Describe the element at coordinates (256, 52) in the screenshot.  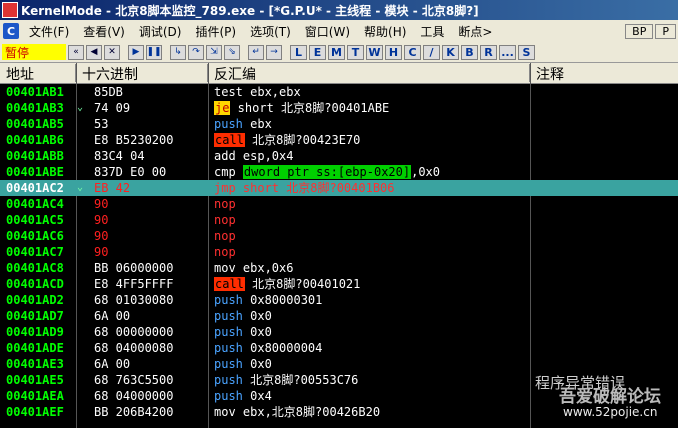
I see `run-to-return-icon: ↵` at that location.